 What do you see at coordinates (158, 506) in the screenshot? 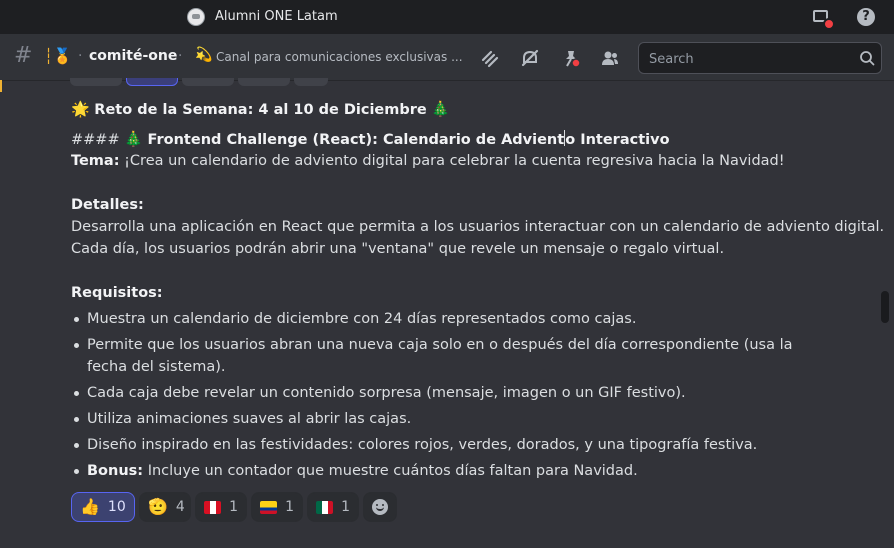
I see `salute-face-icon: 🫡` at bounding box center [158, 506].